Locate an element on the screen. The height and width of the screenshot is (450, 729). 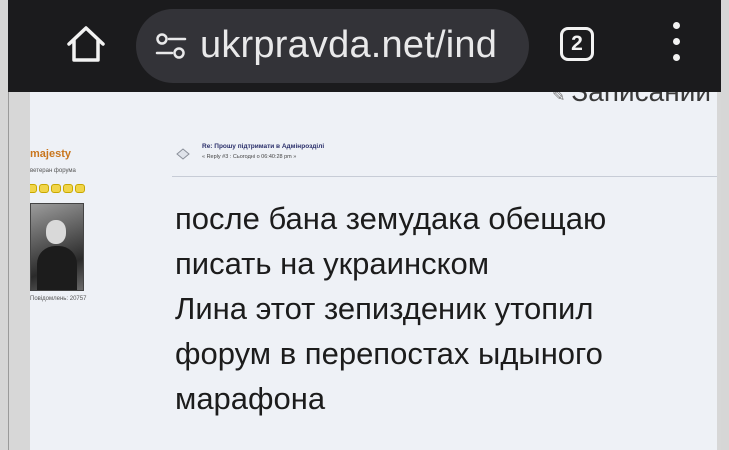
home-button is located at coordinates (86, 44).